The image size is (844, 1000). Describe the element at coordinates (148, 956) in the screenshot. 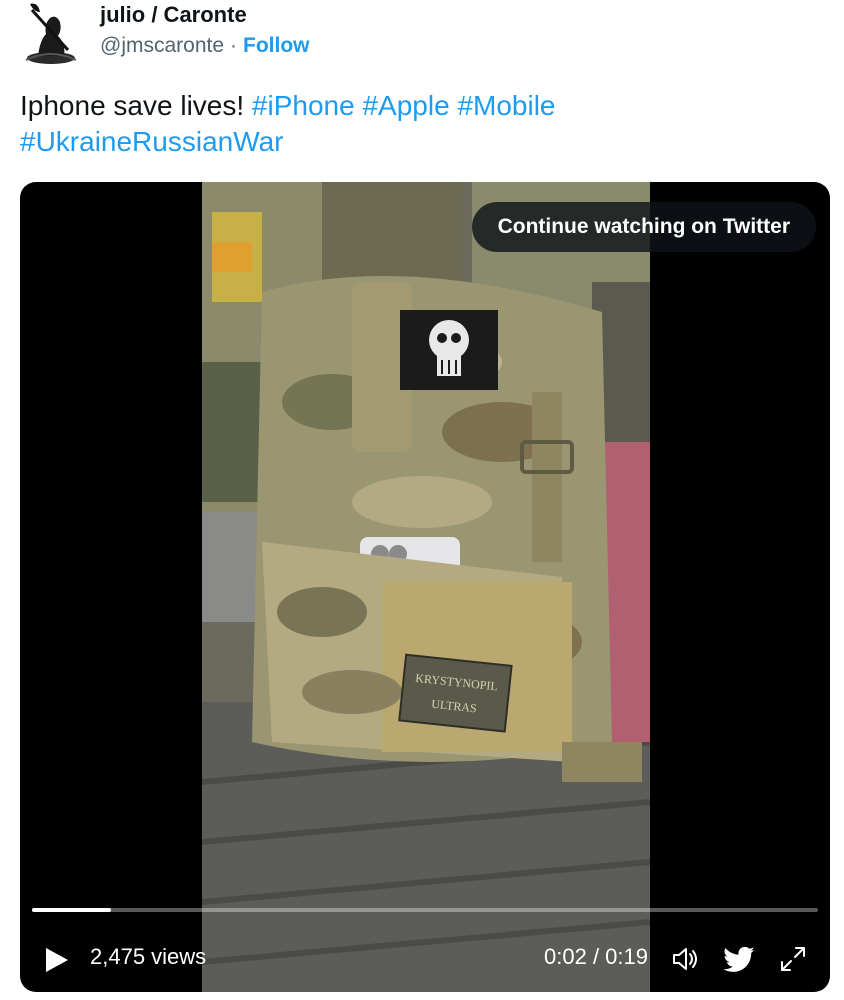

I see `view-count: 2,475 views` at that location.